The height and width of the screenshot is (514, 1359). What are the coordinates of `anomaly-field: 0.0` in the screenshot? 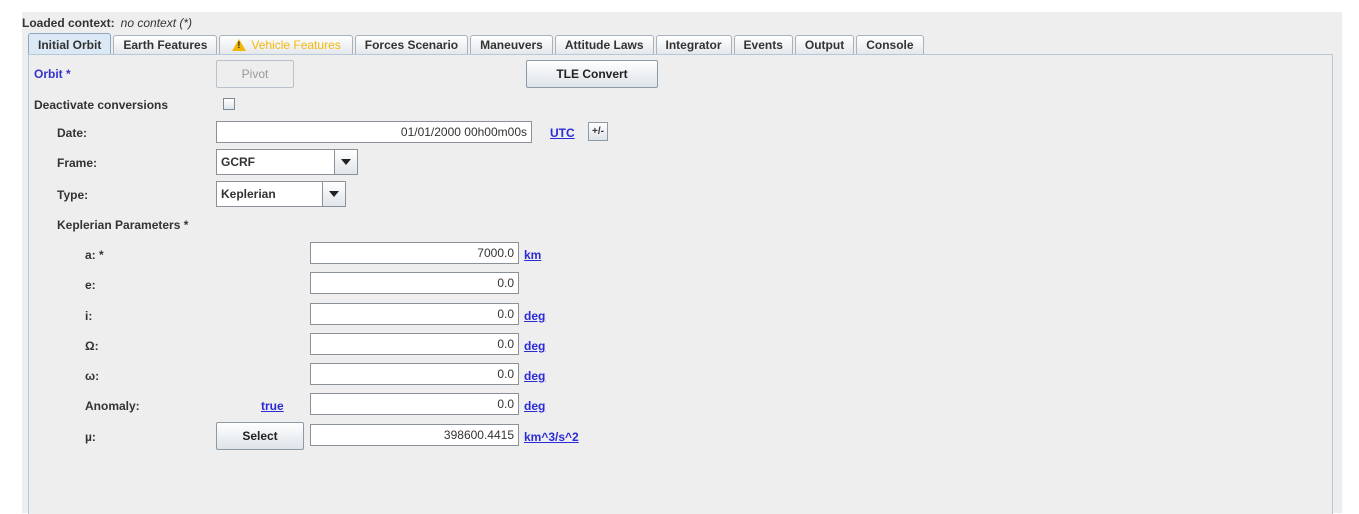 It's located at (414, 404).